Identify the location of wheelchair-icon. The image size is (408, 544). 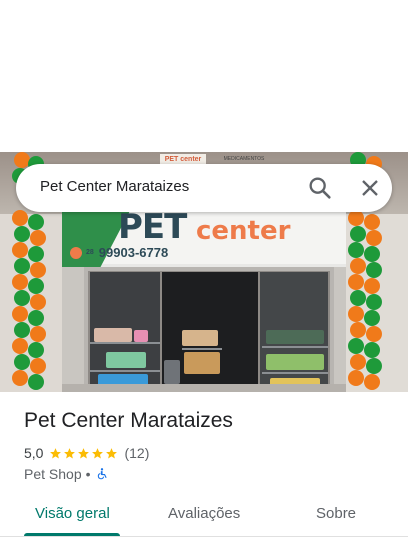
(102, 474).